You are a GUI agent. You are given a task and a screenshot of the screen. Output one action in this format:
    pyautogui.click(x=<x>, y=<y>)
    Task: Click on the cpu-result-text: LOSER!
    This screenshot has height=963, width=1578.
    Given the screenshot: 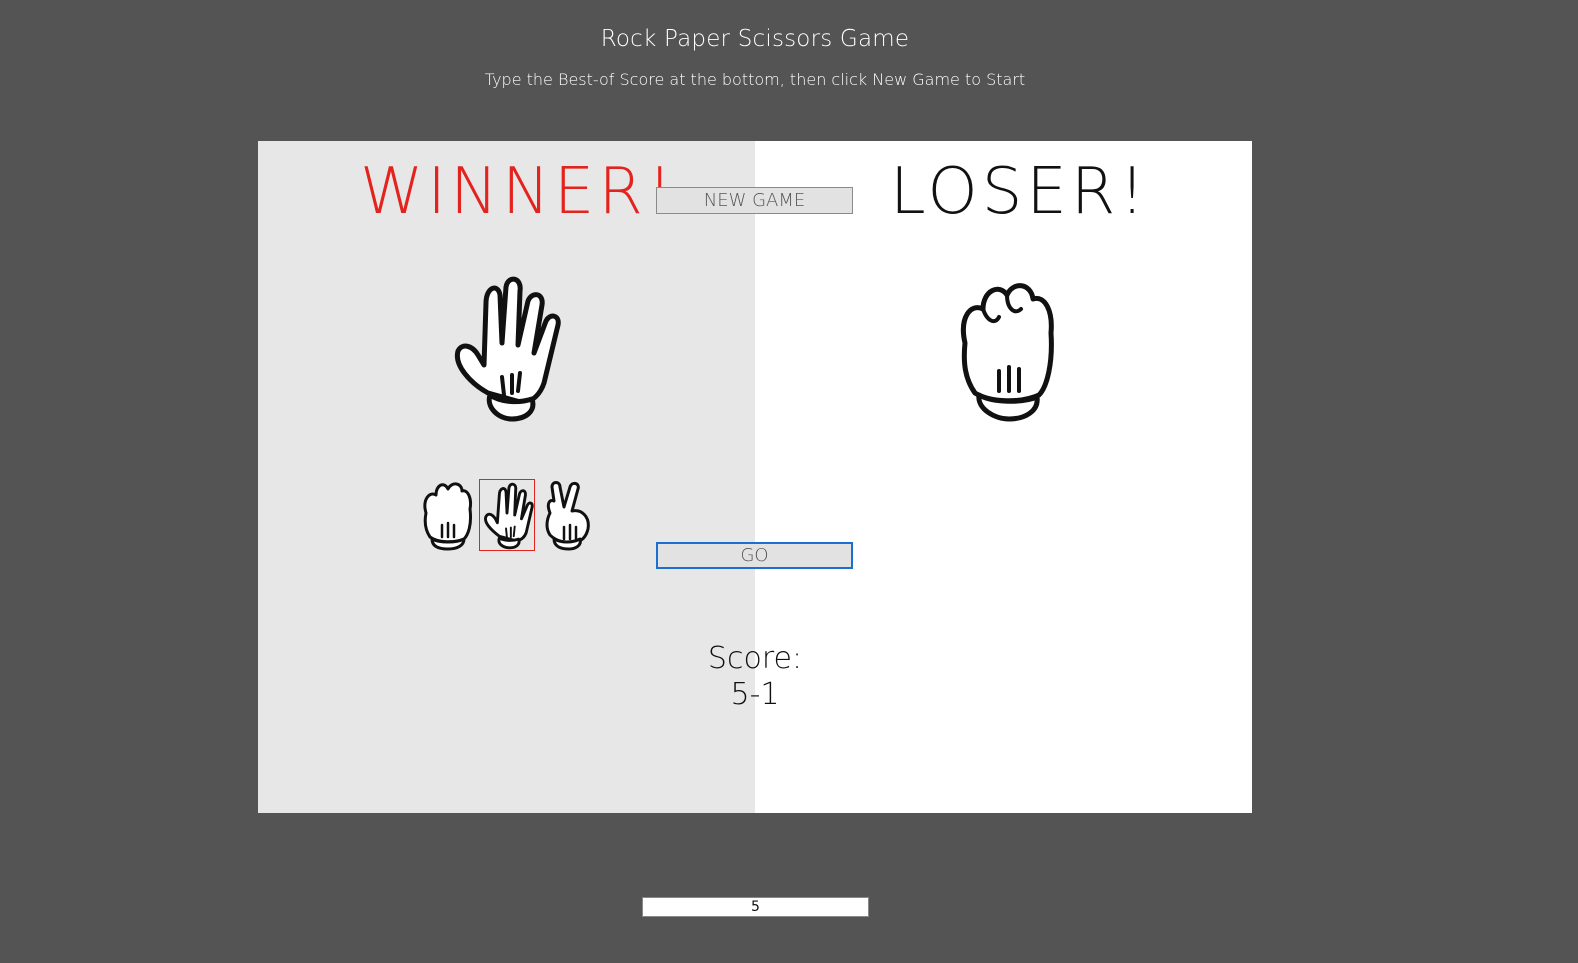 What is the action you would take?
    pyautogui.click(x=1019, y=192)
    